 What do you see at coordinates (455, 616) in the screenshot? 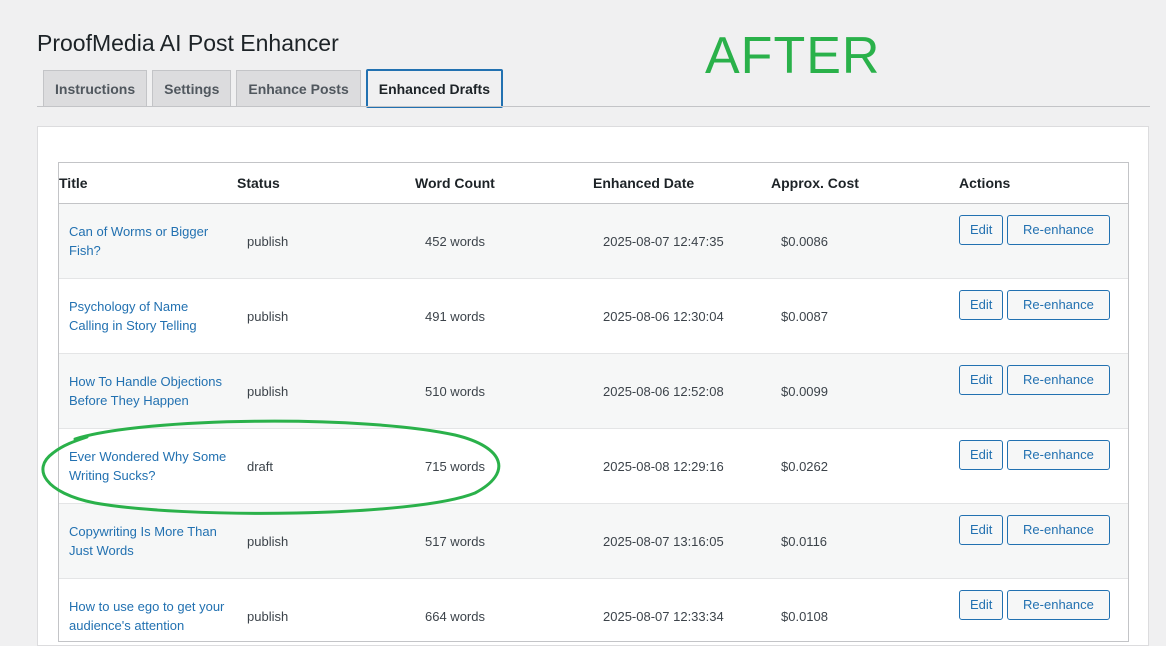
I see `post-word-count: 664 words` at bounding box center [455, 616].